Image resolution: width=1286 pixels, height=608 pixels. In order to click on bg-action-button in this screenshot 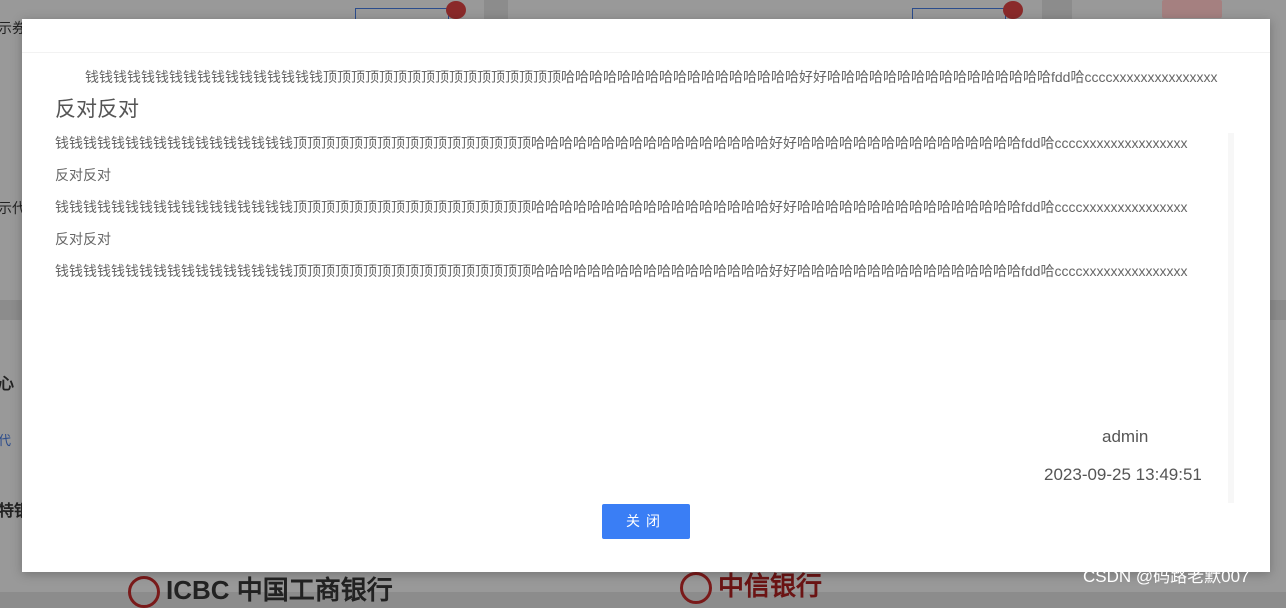, I will do `click(1192, 9)`.